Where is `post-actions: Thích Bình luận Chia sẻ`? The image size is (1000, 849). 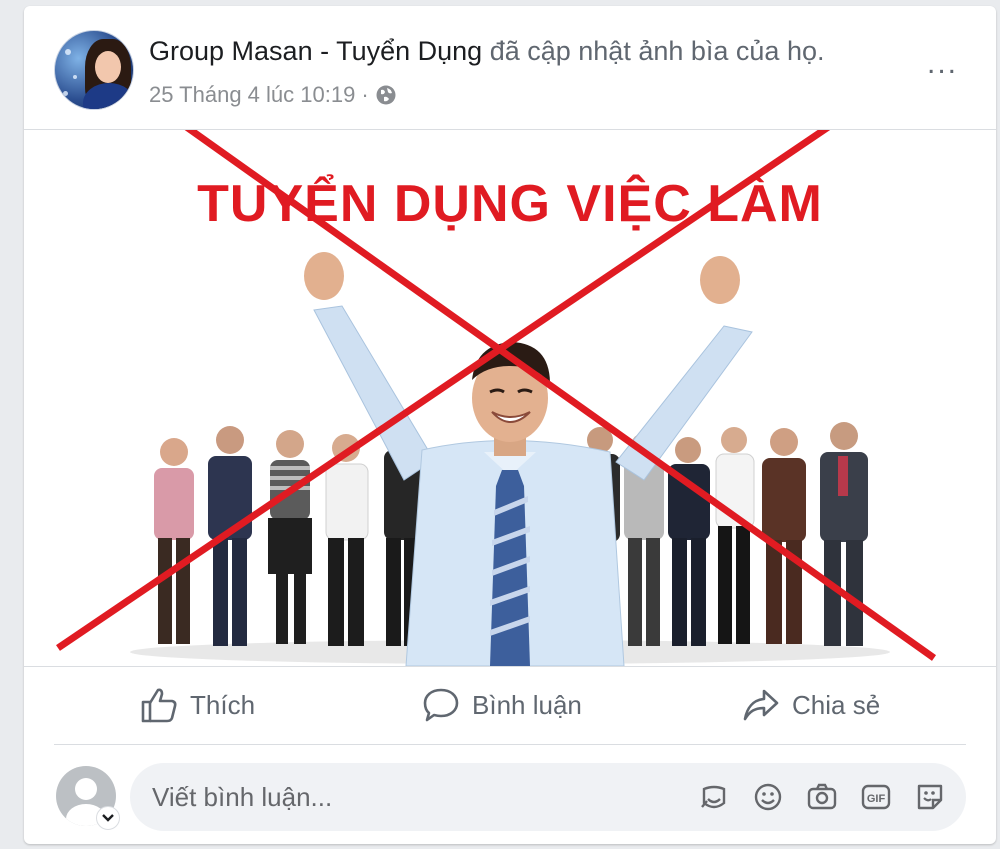
post-actions: Thích Bình luận Chia sẻ is located at coordinates (510, 706).